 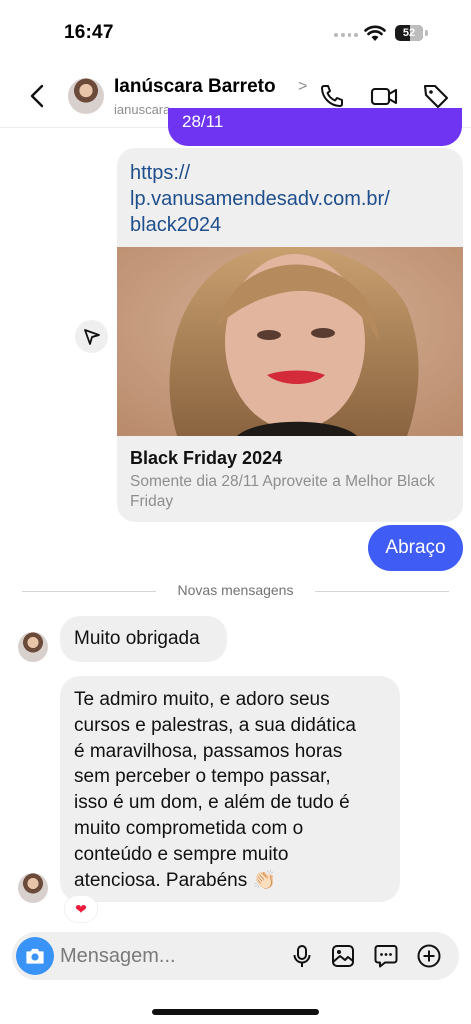 I want to click on heart-reaction-icon: ❤, so click(x=81, y=909).